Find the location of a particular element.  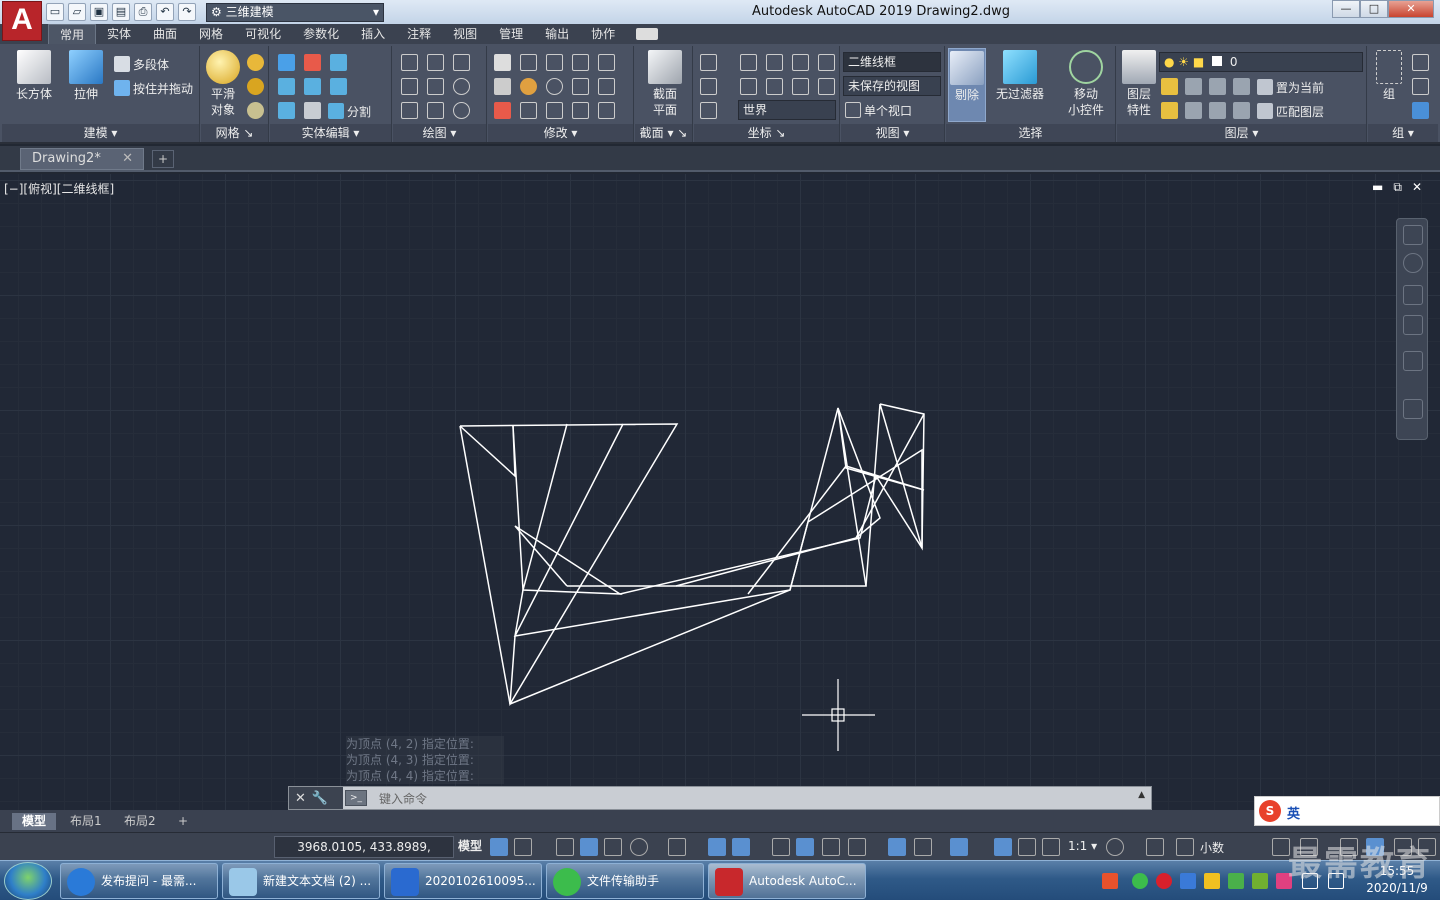

3d-osnap-icon is located at coordinates (857, 847).